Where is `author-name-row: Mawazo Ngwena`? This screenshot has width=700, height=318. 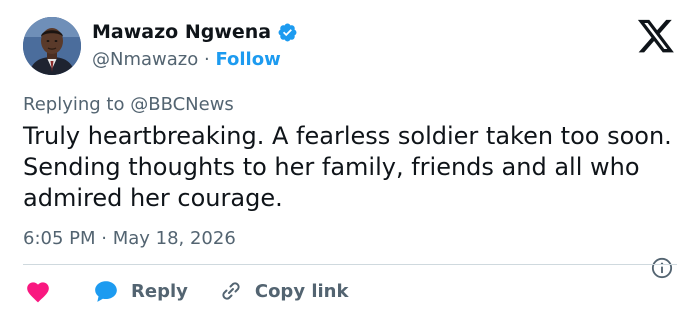 author-name-row: Mawazo Ngwena is located at coordinates (195, 32).